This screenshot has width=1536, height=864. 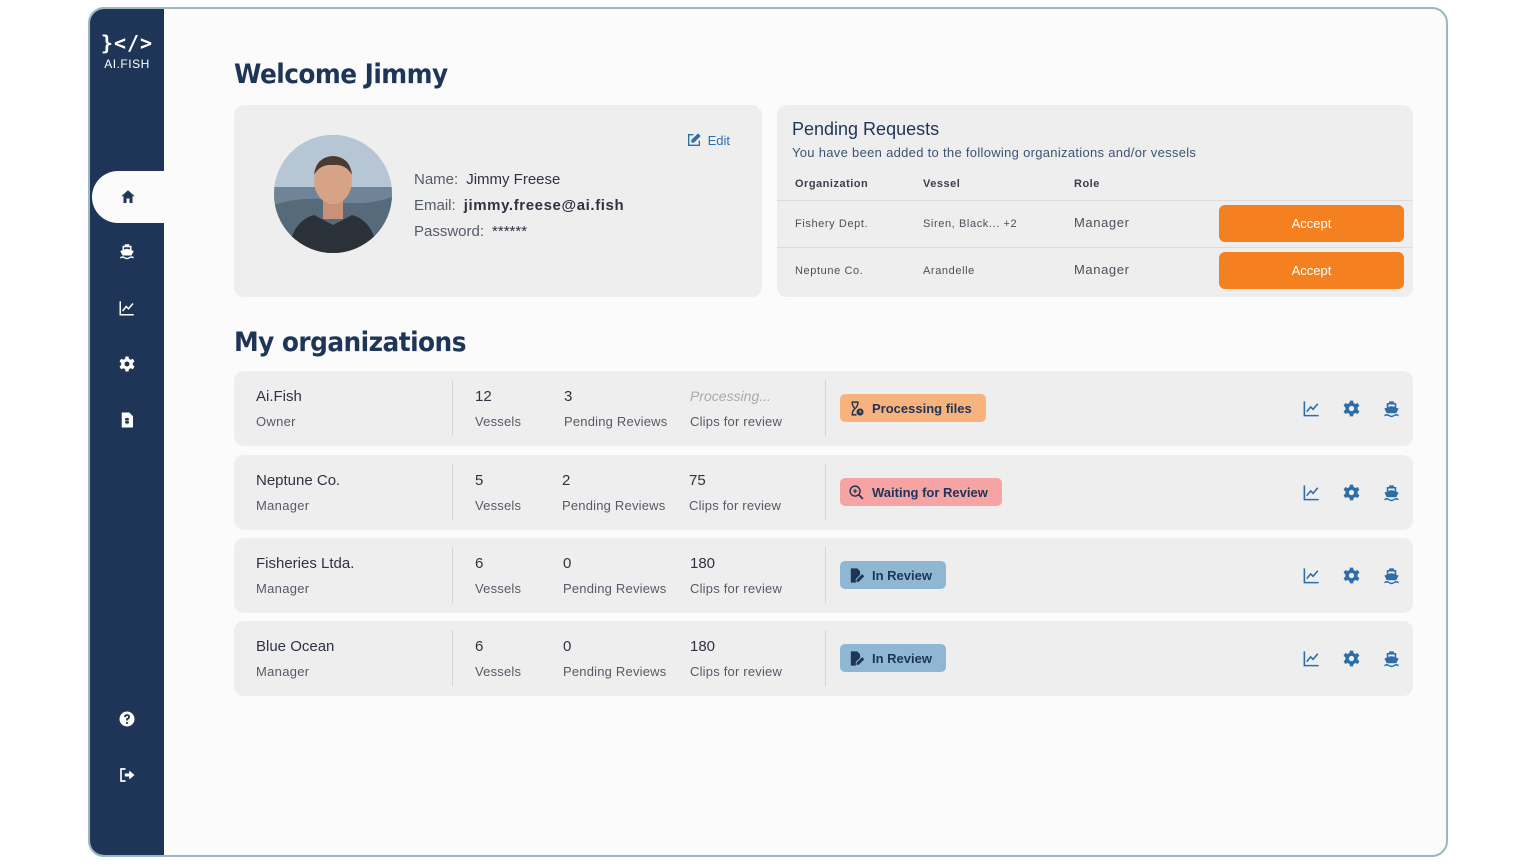 What do you see at coordinates (708, 140) in the screenshot?
I see `edit-profile-button: Edit` at bounding box center [708, 140].